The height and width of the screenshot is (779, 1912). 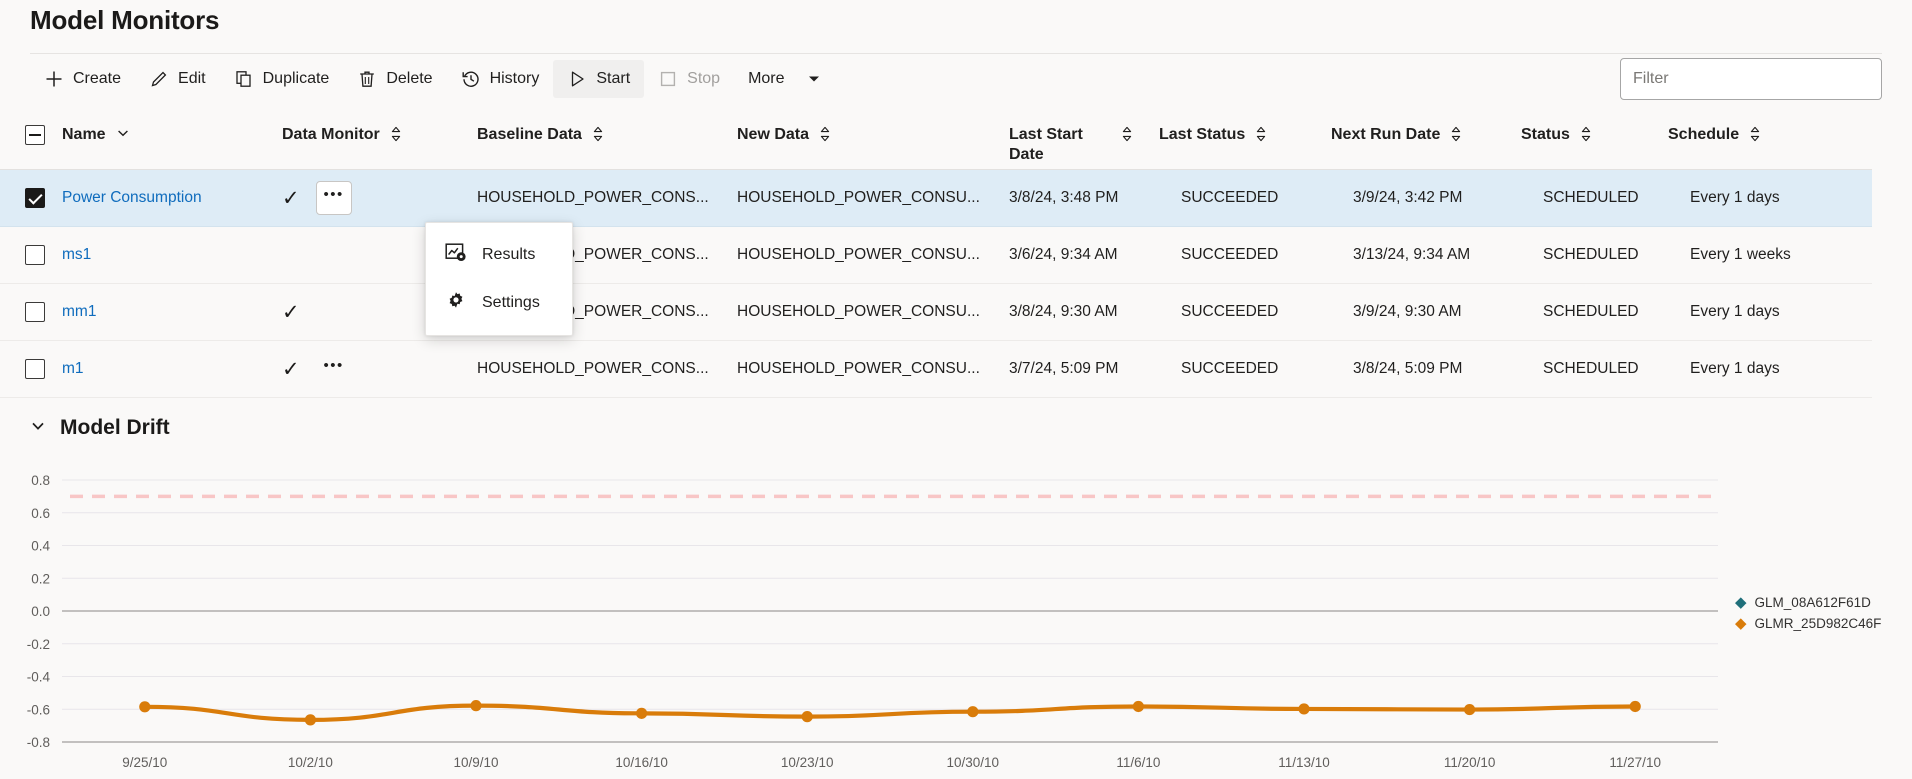 What do you see at coordinates (514, 78) in the screenshot?
I see `history-button-label: History` at bounding box center [514, 78].